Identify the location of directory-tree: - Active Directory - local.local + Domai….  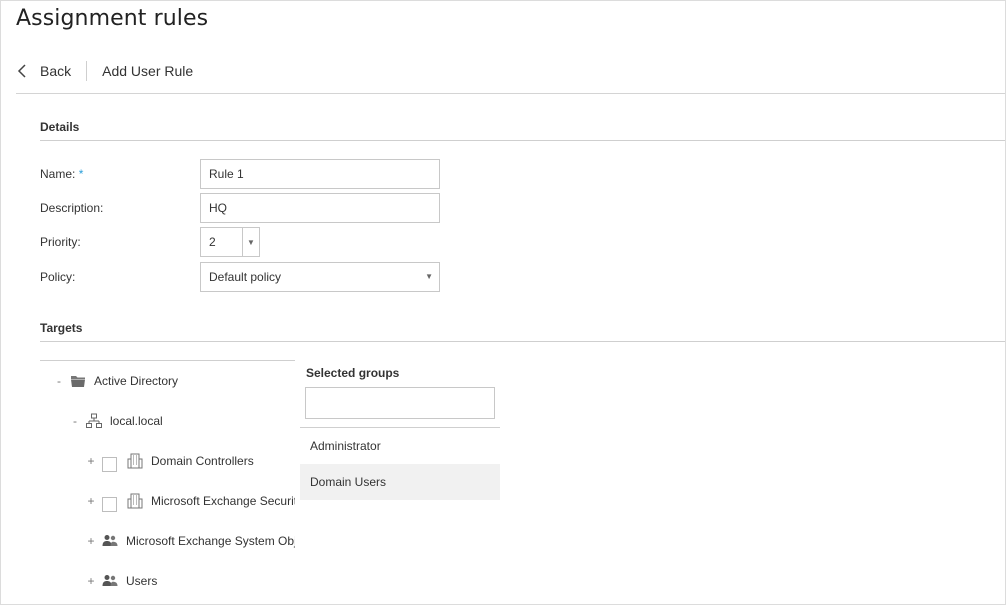
(167, 482).